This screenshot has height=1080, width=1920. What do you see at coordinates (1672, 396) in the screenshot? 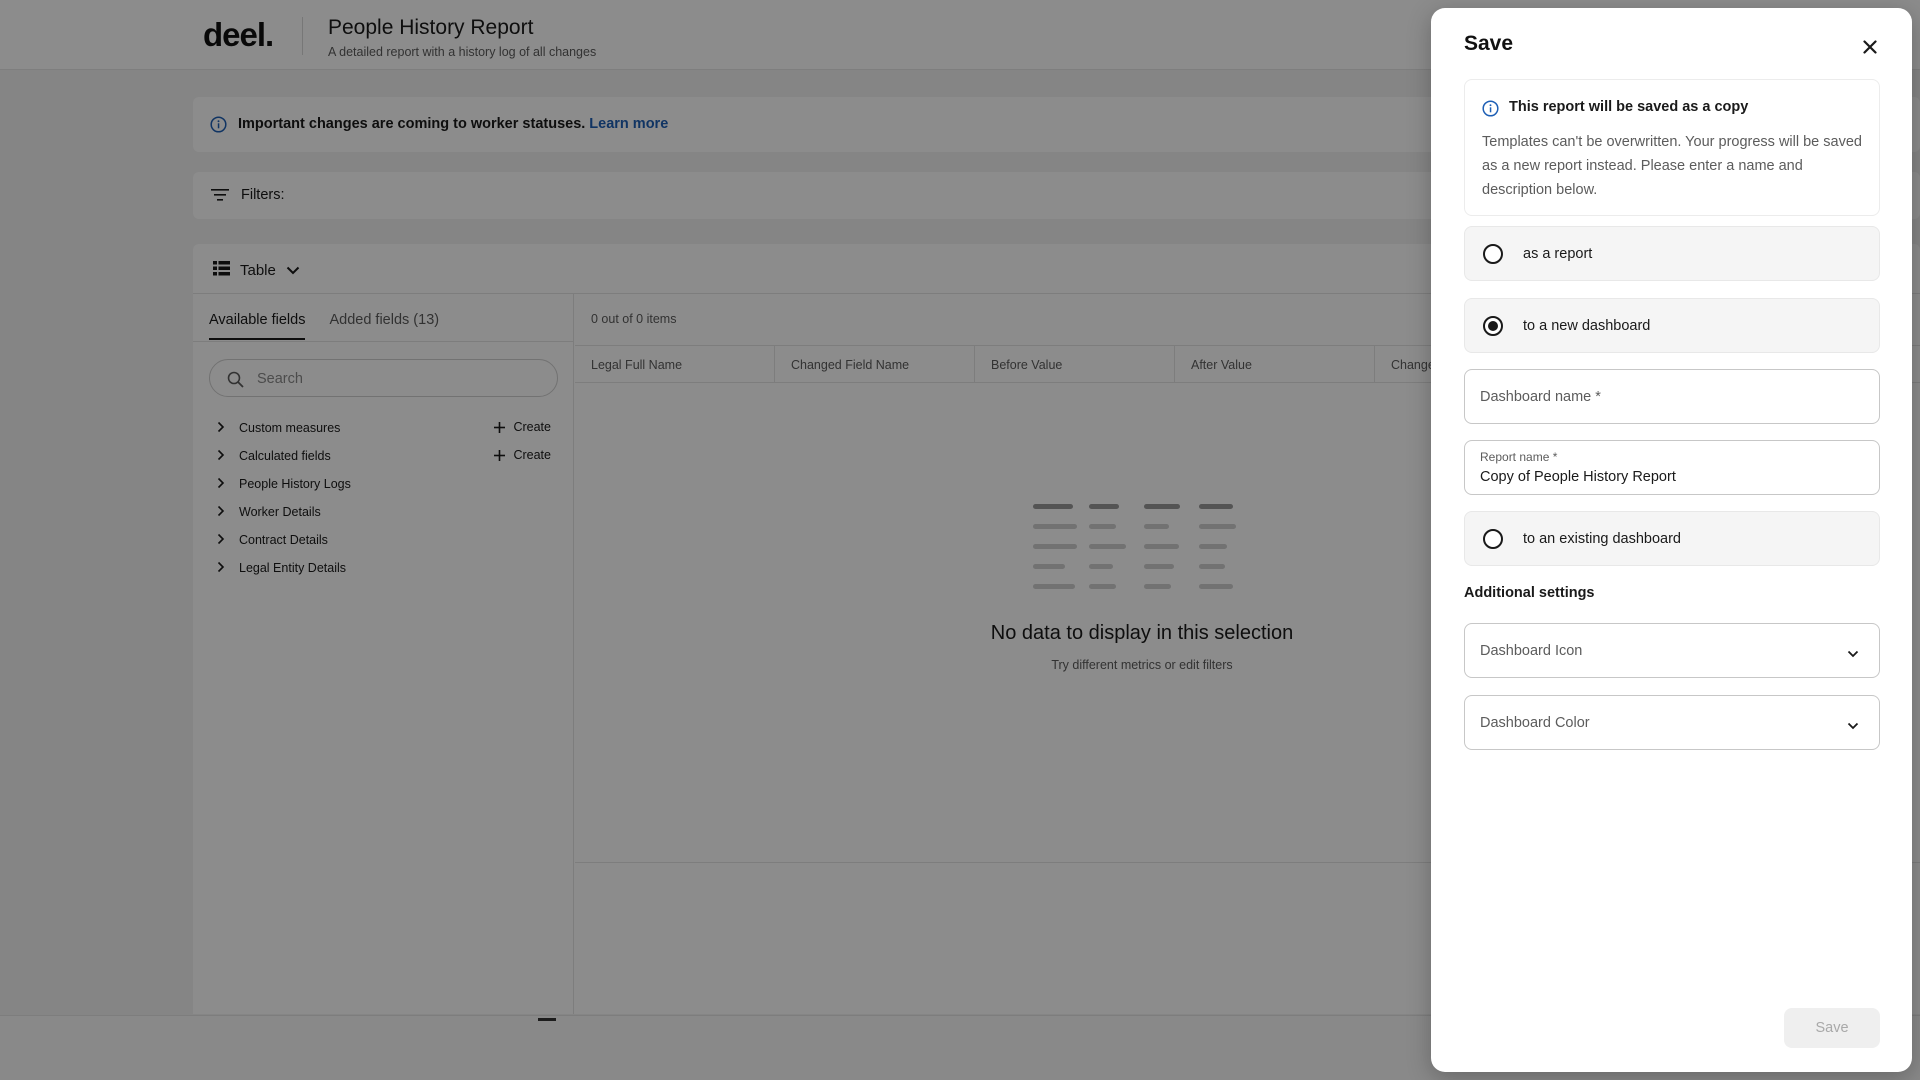
I see `dashboard-name-field: Dashboard name *` at bounding box center [1672, 396].